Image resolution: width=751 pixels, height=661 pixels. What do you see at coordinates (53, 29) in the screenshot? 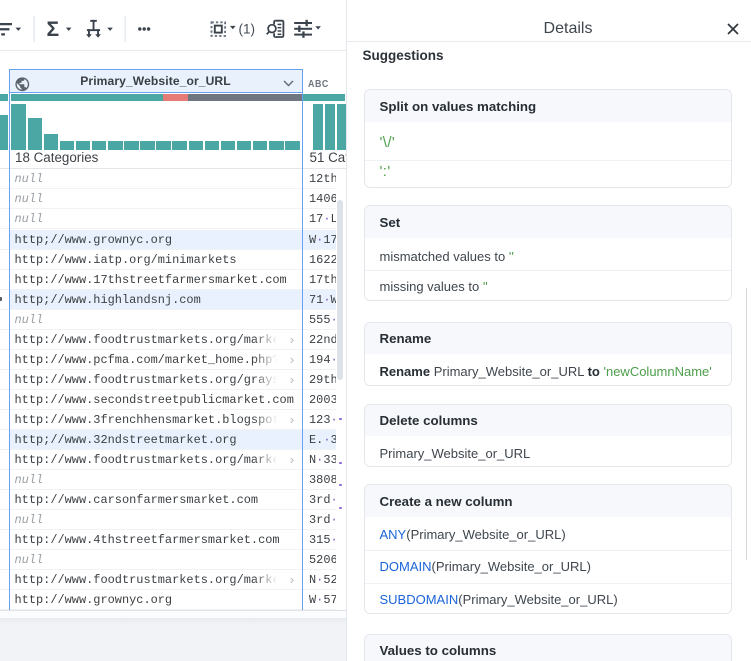
I see `svg-text: Σ` at bounding box center [53, 29].